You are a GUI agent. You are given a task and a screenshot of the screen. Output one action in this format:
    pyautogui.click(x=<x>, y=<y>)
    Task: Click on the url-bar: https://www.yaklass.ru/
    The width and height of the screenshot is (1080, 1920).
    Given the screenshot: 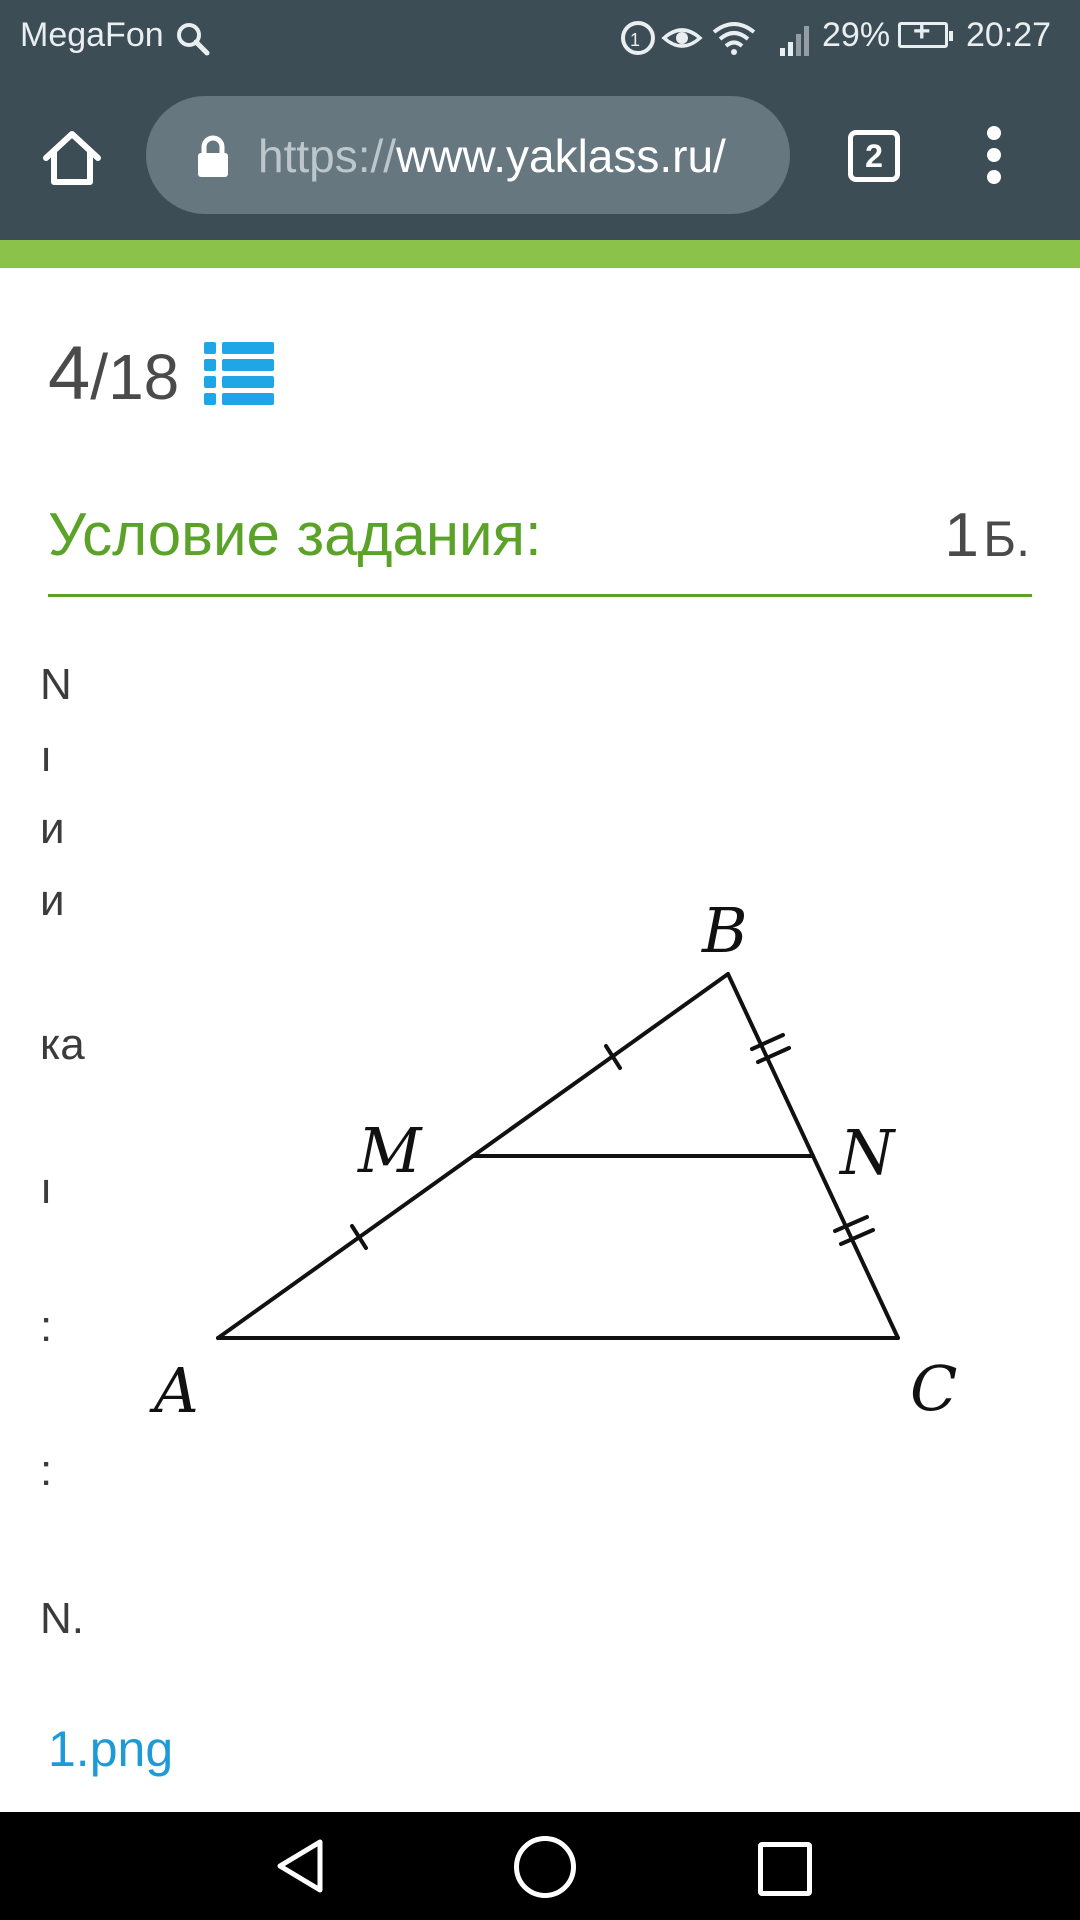 What is the action you would take?
    pyautogui.click(x=468, y=155)
    